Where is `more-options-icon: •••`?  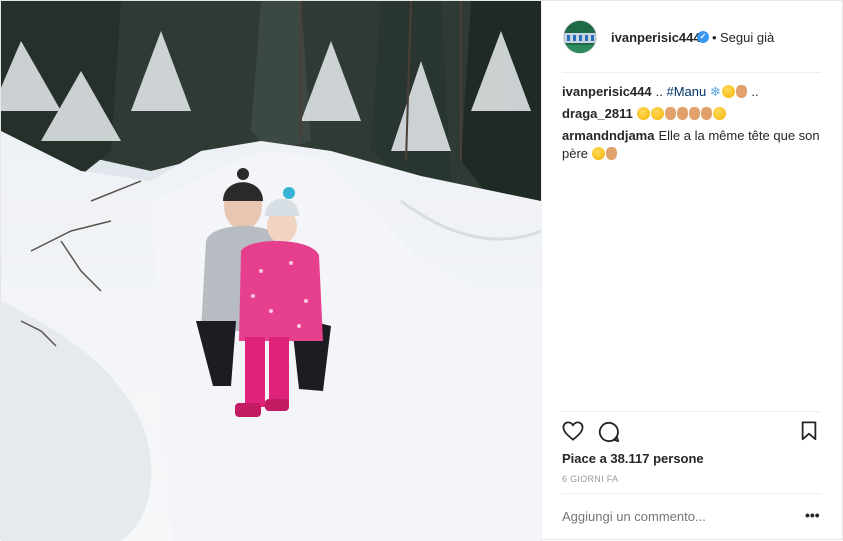
more-options-icon: ••• is located at coordinates (812, 515).